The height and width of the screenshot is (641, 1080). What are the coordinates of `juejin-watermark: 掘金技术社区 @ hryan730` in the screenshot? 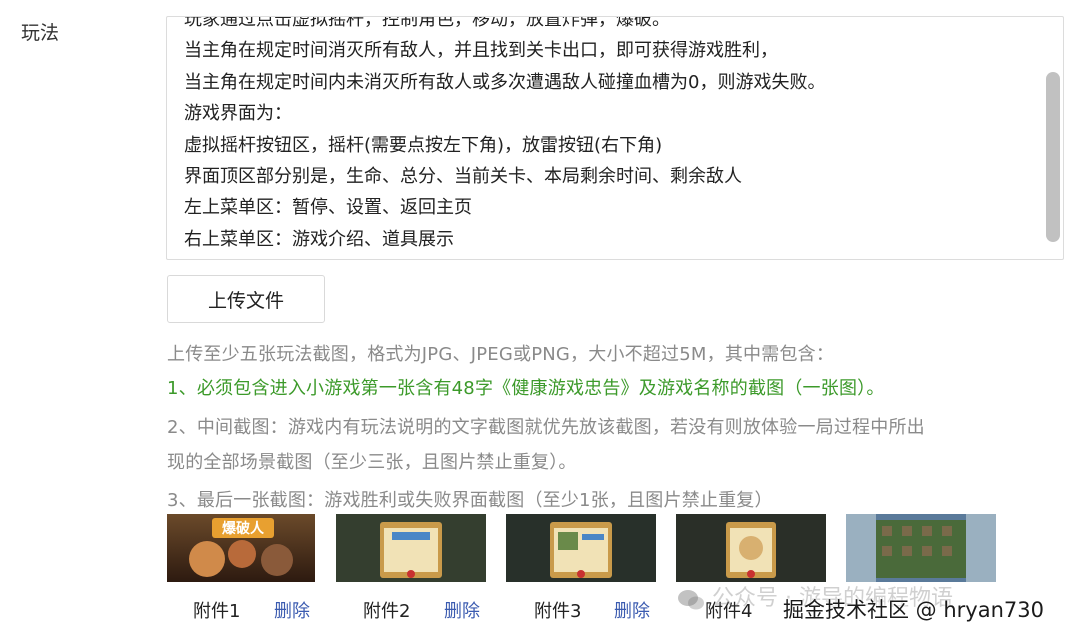 It's located at (913, 610).